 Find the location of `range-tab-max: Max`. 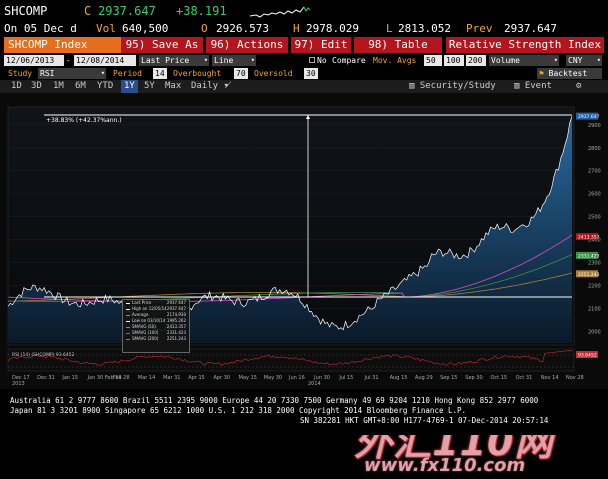

range-tab-max: Max is located at coordinates (173, 86).